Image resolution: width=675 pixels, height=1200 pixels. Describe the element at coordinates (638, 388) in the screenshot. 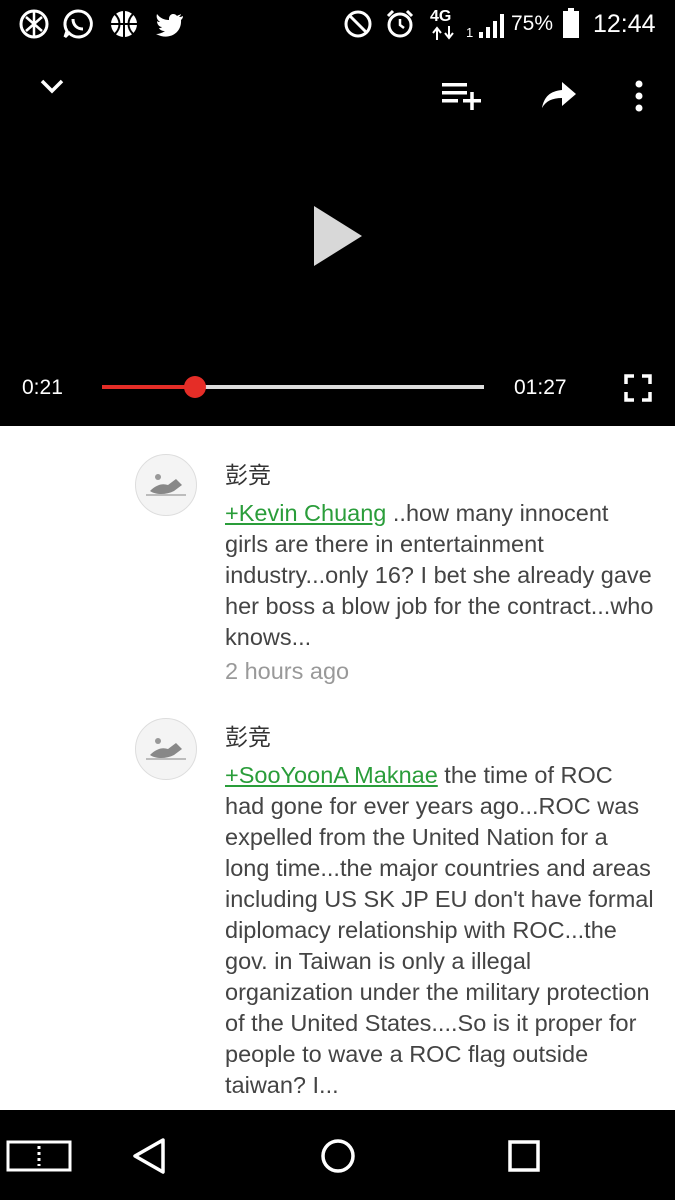

I see `fullscreen-icon` at that location.